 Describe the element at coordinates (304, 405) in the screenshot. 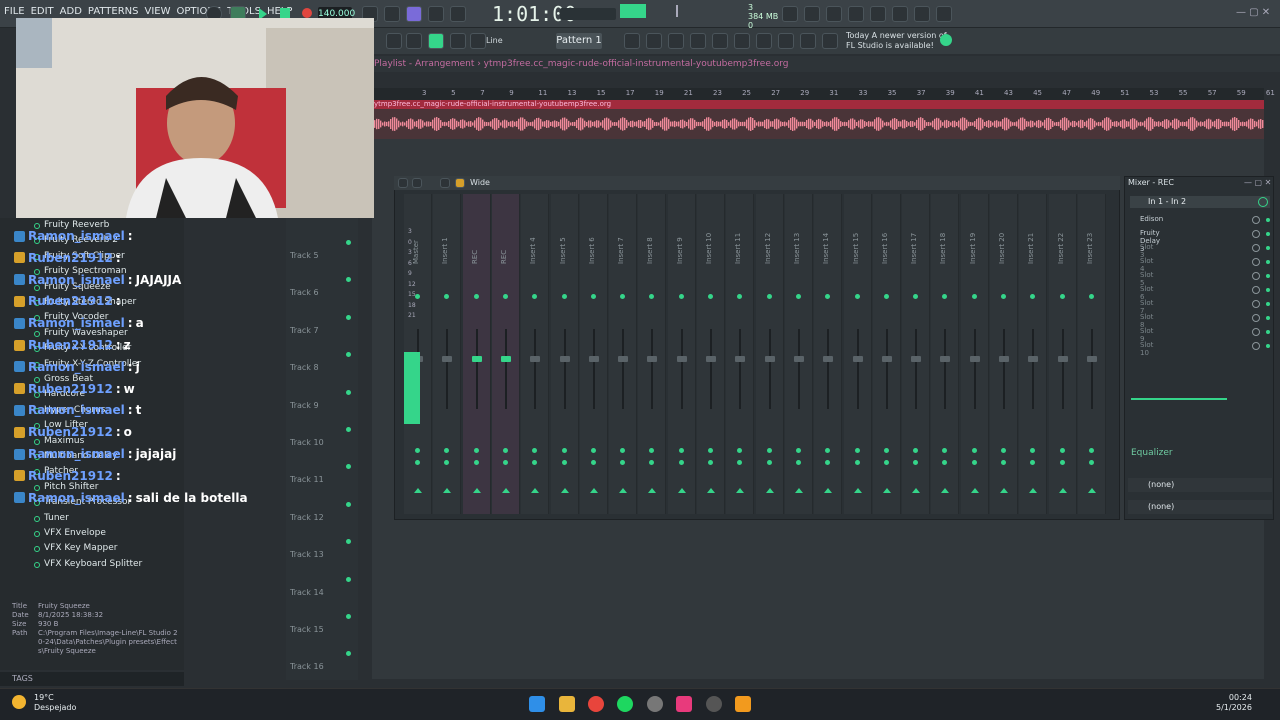

I see `track-label: Track 9` at that location.